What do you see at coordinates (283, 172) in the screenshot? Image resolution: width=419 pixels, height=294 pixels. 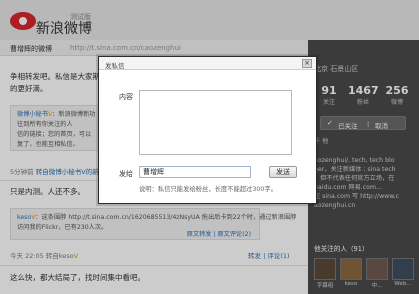 I see `send-button: 发送` at bounding box center [283, 172].